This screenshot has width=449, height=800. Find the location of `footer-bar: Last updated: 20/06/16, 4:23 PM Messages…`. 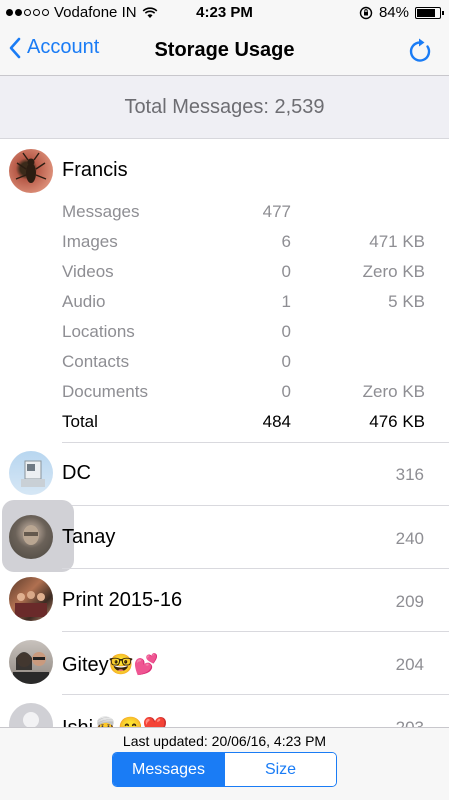

footer-bar: Last updated: 20/06/16, 4:23 PM Messages… is located at coordinates (224, 763).